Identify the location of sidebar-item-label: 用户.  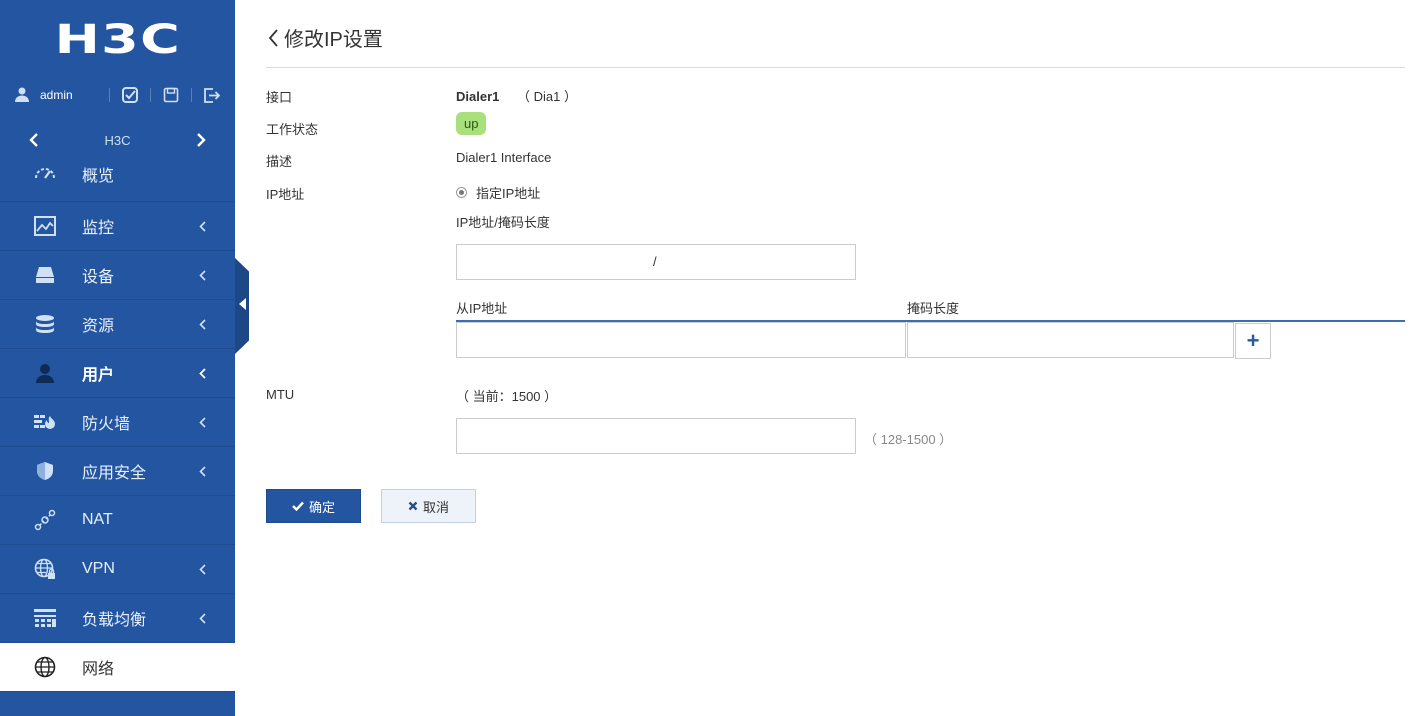
(98, 375).